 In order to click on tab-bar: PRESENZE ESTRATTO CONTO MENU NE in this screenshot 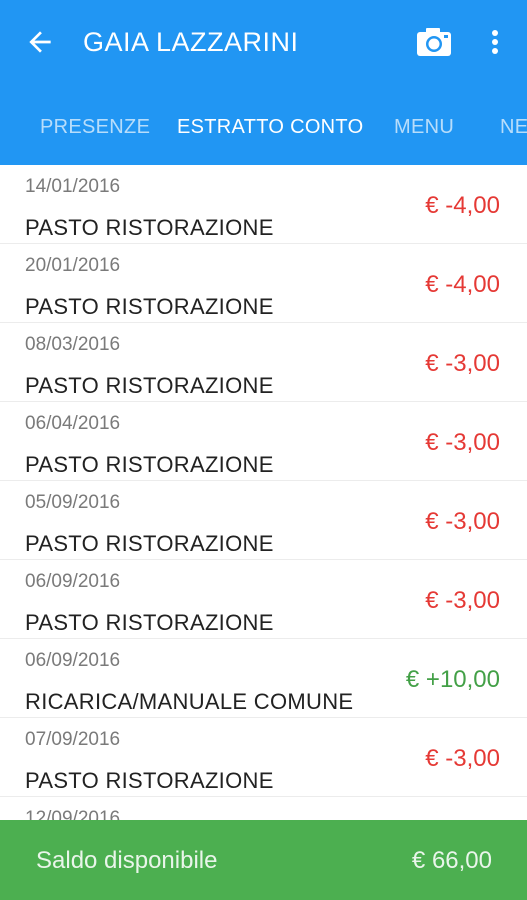, I will do `click(263, 130)`.